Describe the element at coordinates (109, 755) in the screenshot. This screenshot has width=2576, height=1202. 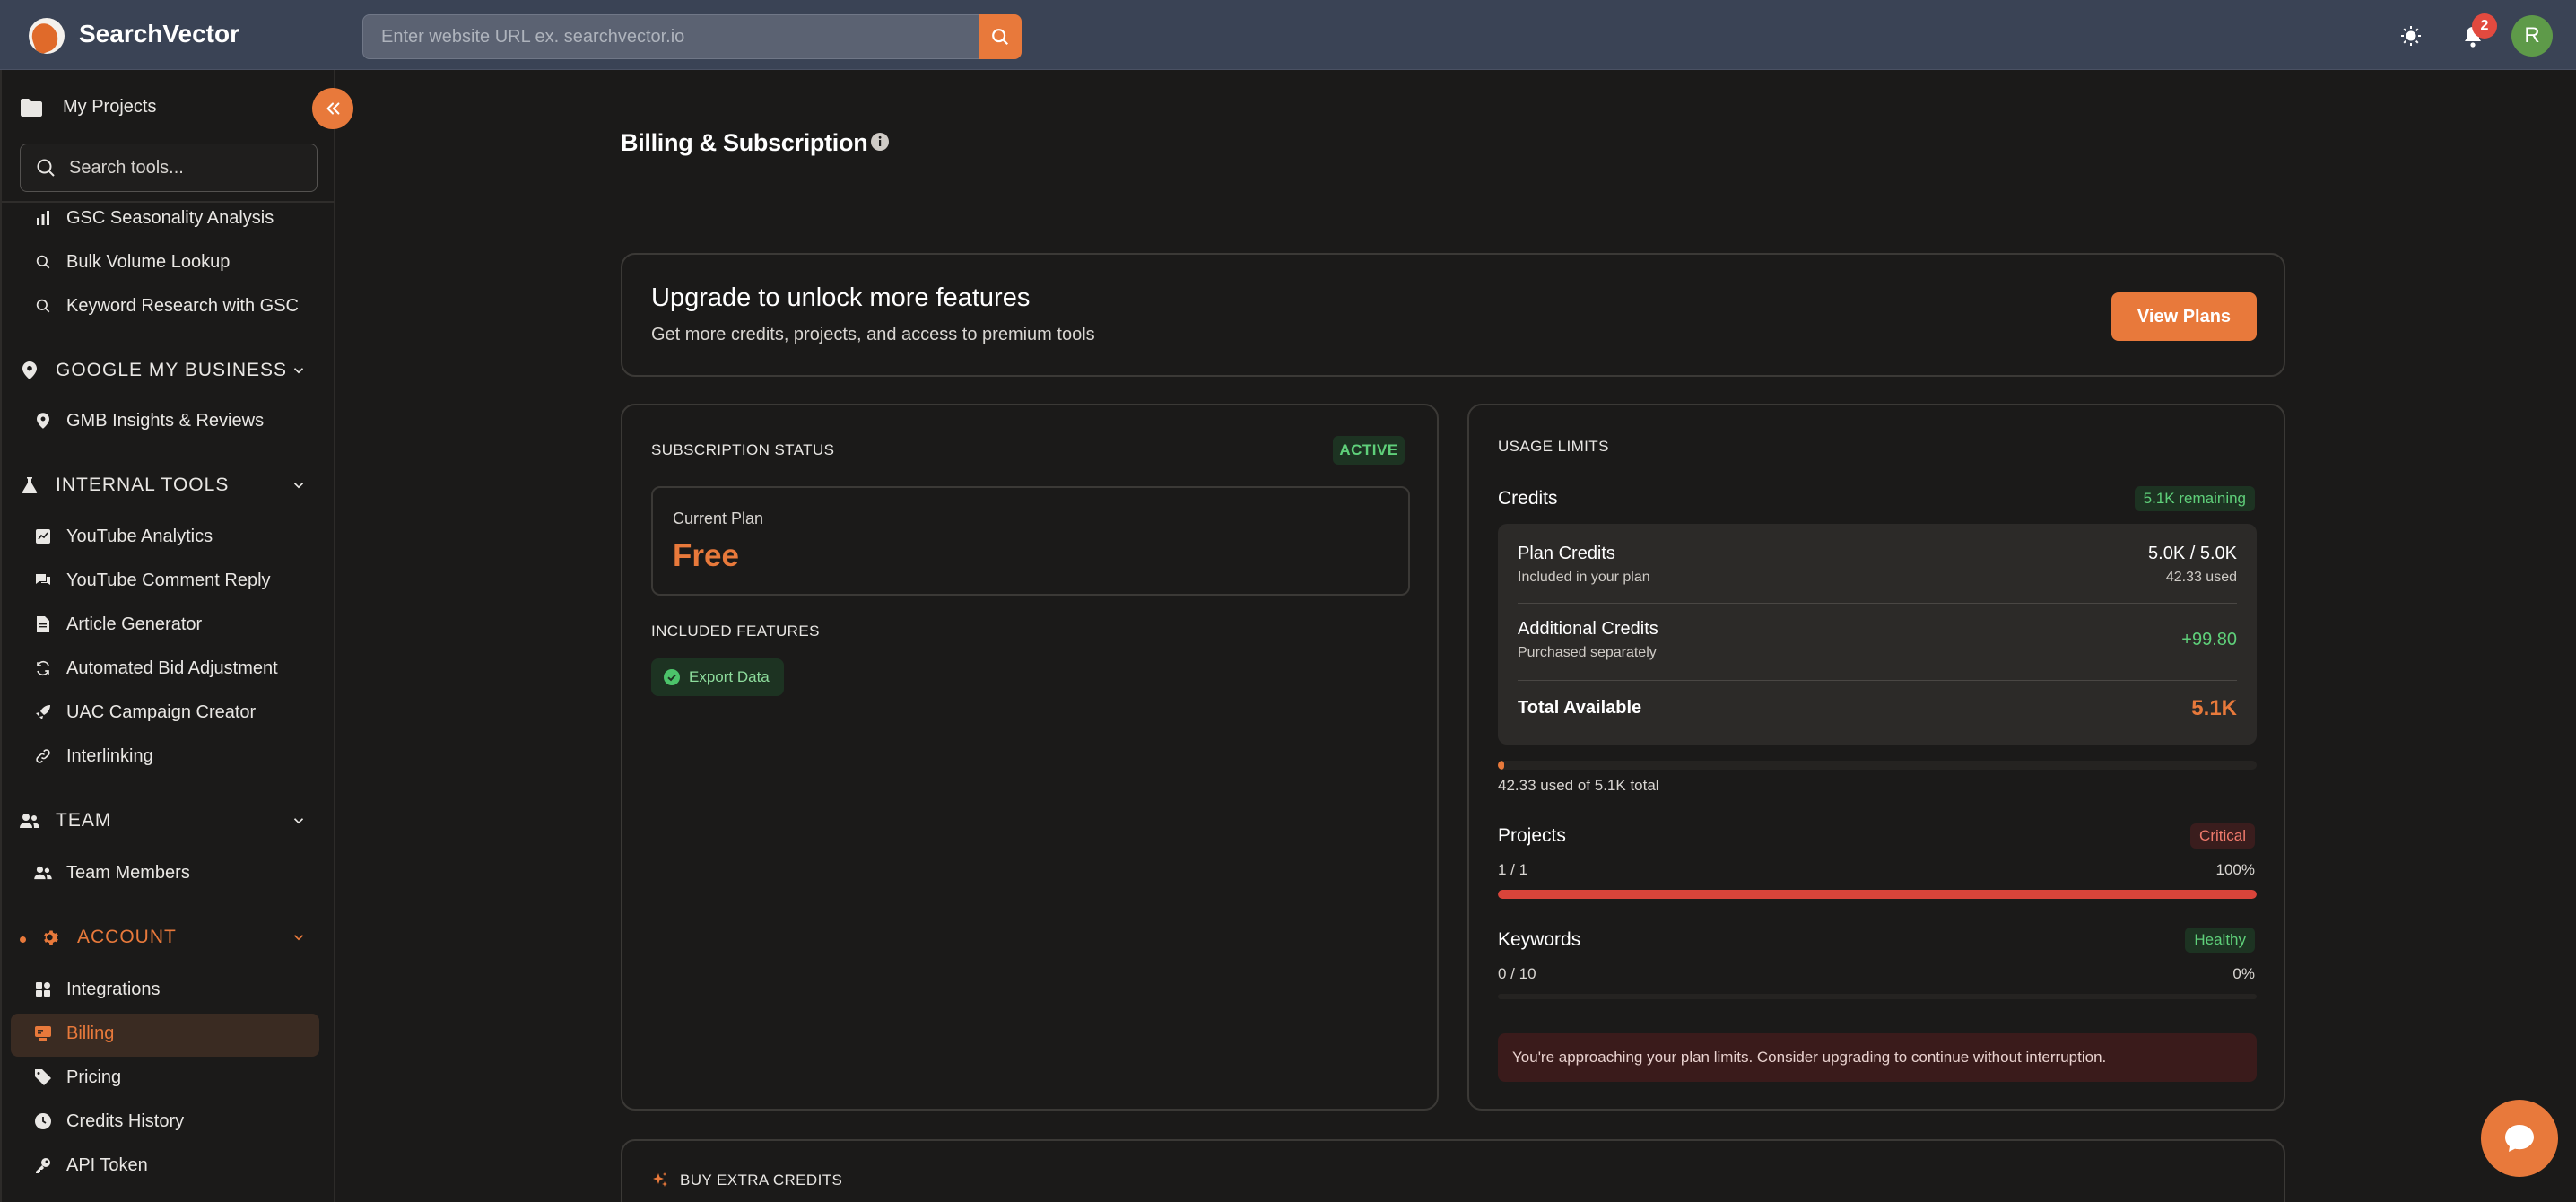
I see `sidebar-item-label: Interlinking` at that location.